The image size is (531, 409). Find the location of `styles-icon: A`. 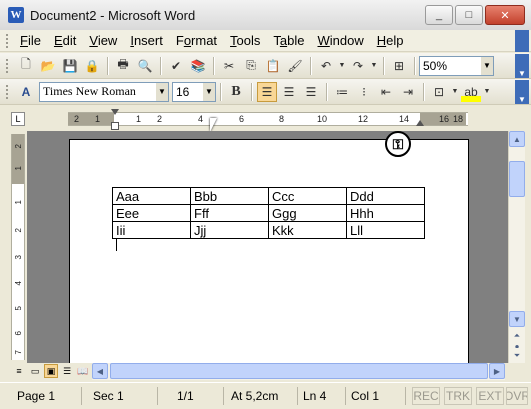

styles-icon: A is located at coordinates (26, 92).